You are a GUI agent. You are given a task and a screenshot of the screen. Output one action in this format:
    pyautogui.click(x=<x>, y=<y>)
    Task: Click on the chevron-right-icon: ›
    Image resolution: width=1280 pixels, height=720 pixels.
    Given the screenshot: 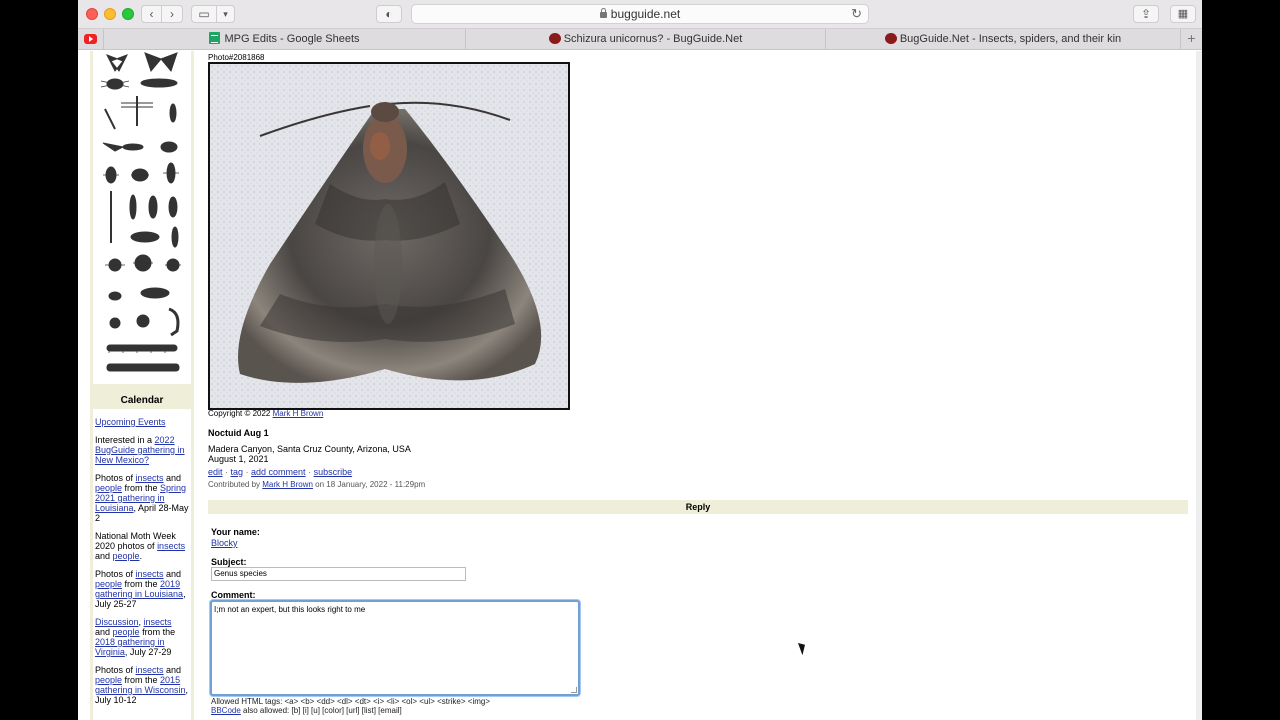 What is the action you would take?
    pyautogui.click(x=172, y=14)
    